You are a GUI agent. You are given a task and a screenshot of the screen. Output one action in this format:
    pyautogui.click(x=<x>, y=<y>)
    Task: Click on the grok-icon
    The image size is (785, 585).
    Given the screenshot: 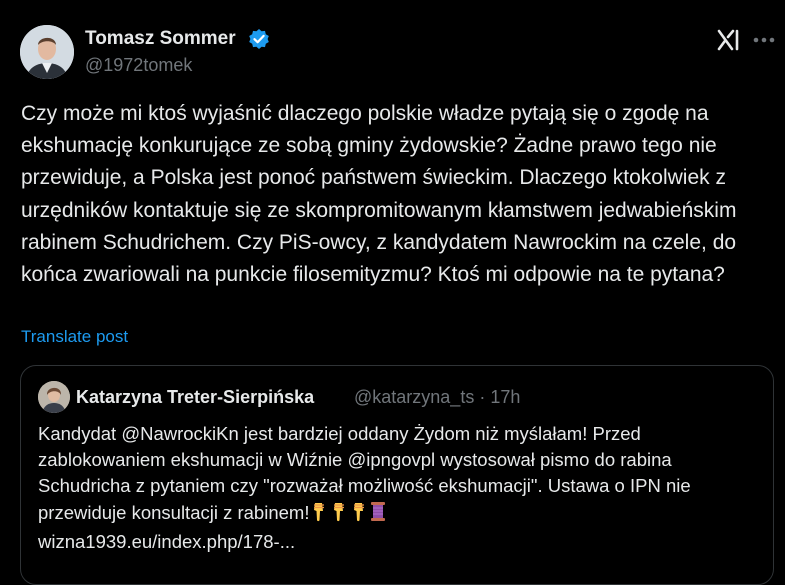 What is the action you would take?
    pyautogui.click(x=729, y=40)
    